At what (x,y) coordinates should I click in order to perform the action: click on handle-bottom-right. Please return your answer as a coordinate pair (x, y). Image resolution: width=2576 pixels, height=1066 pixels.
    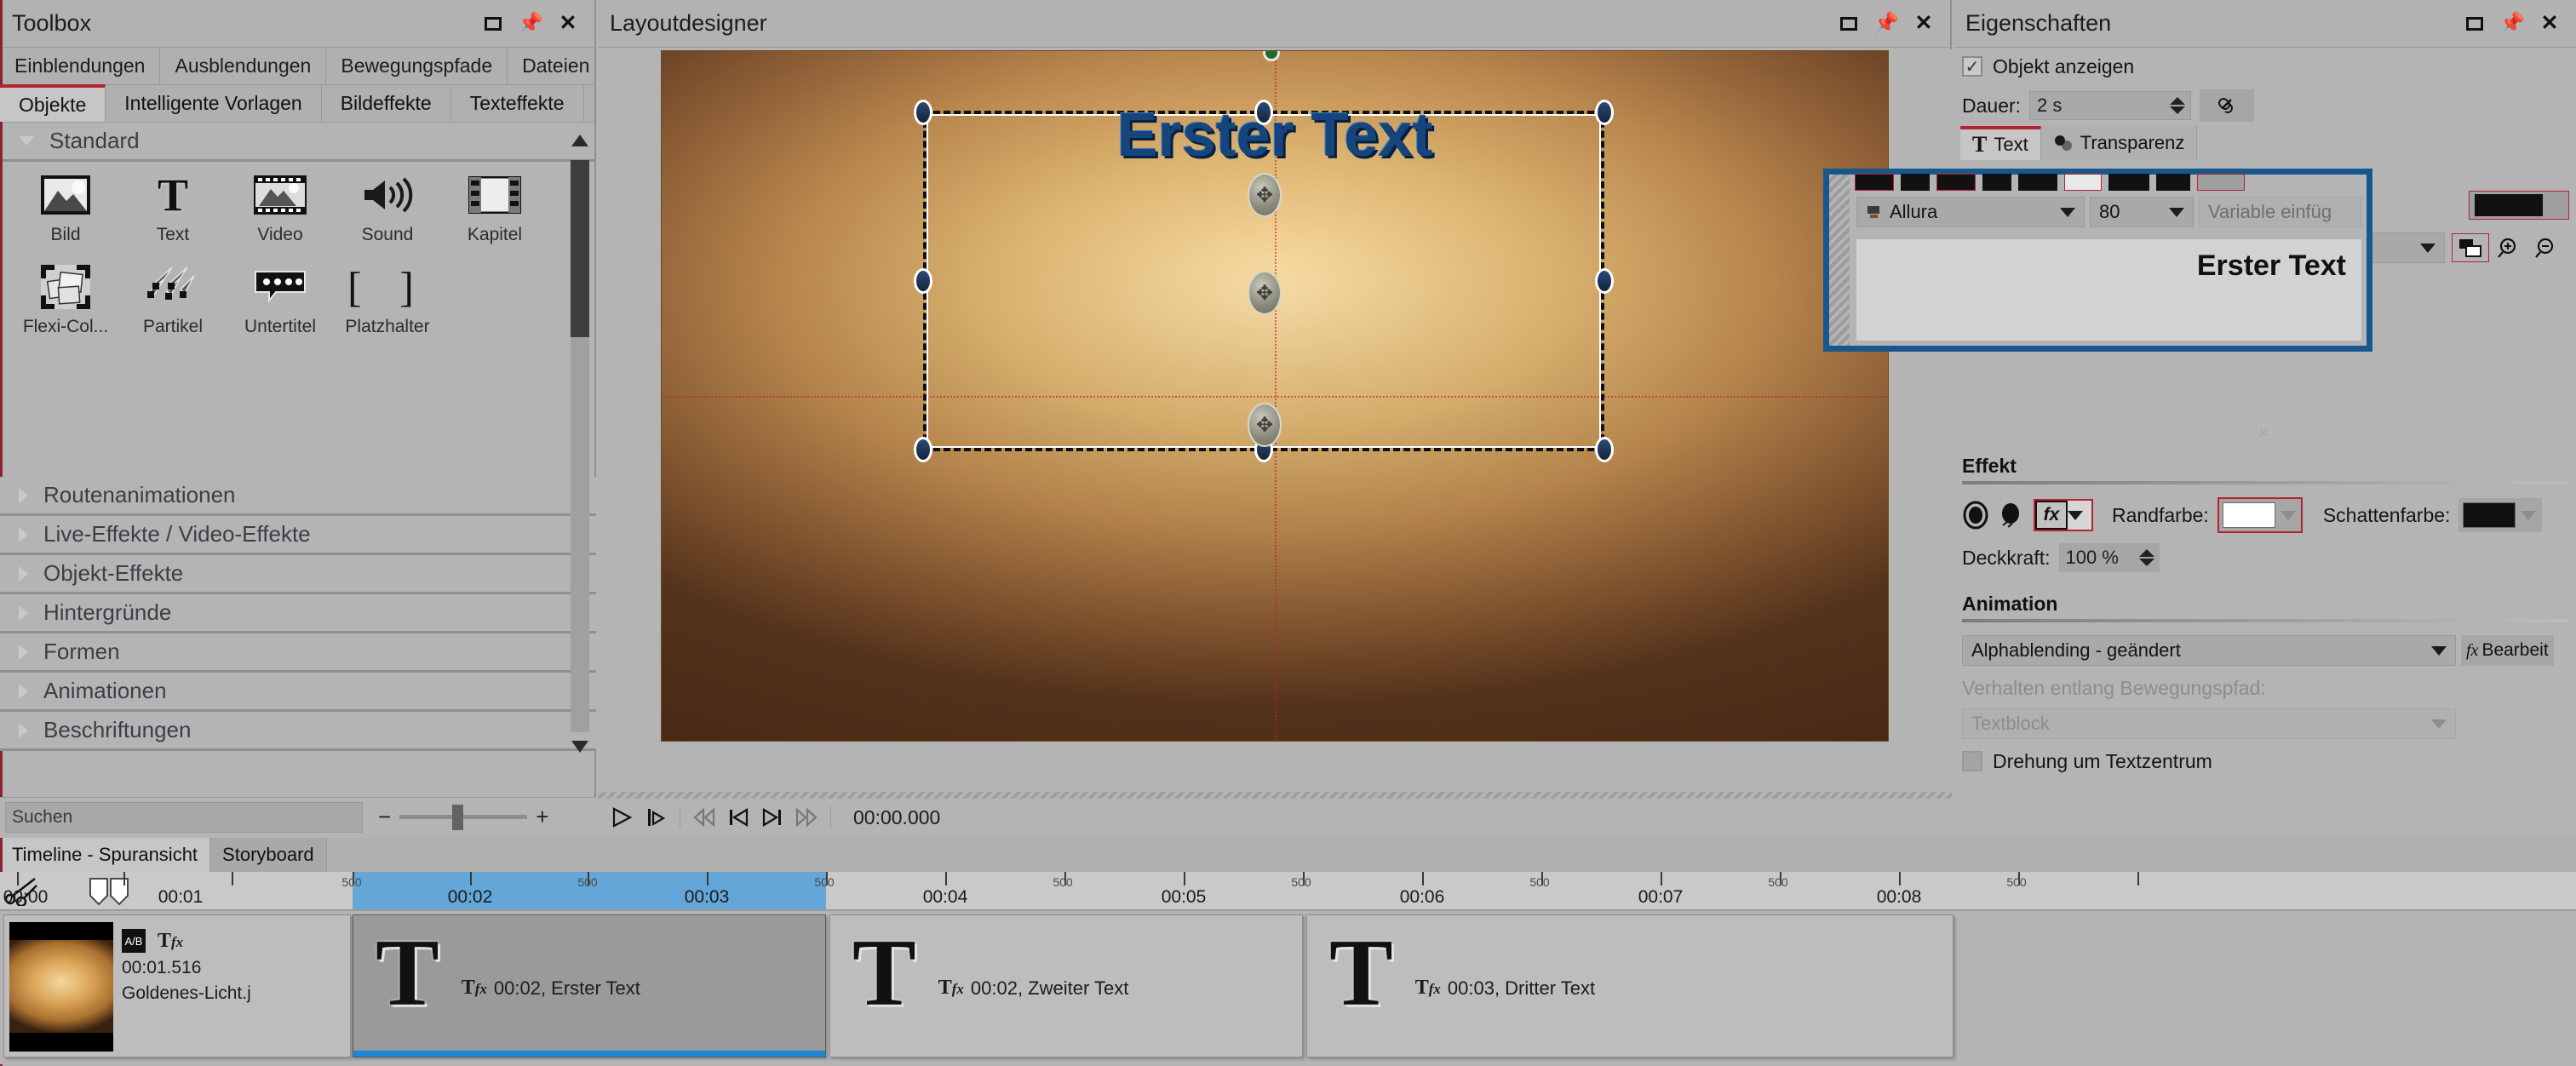
    Looking at the image, I should click on (1604, 450).